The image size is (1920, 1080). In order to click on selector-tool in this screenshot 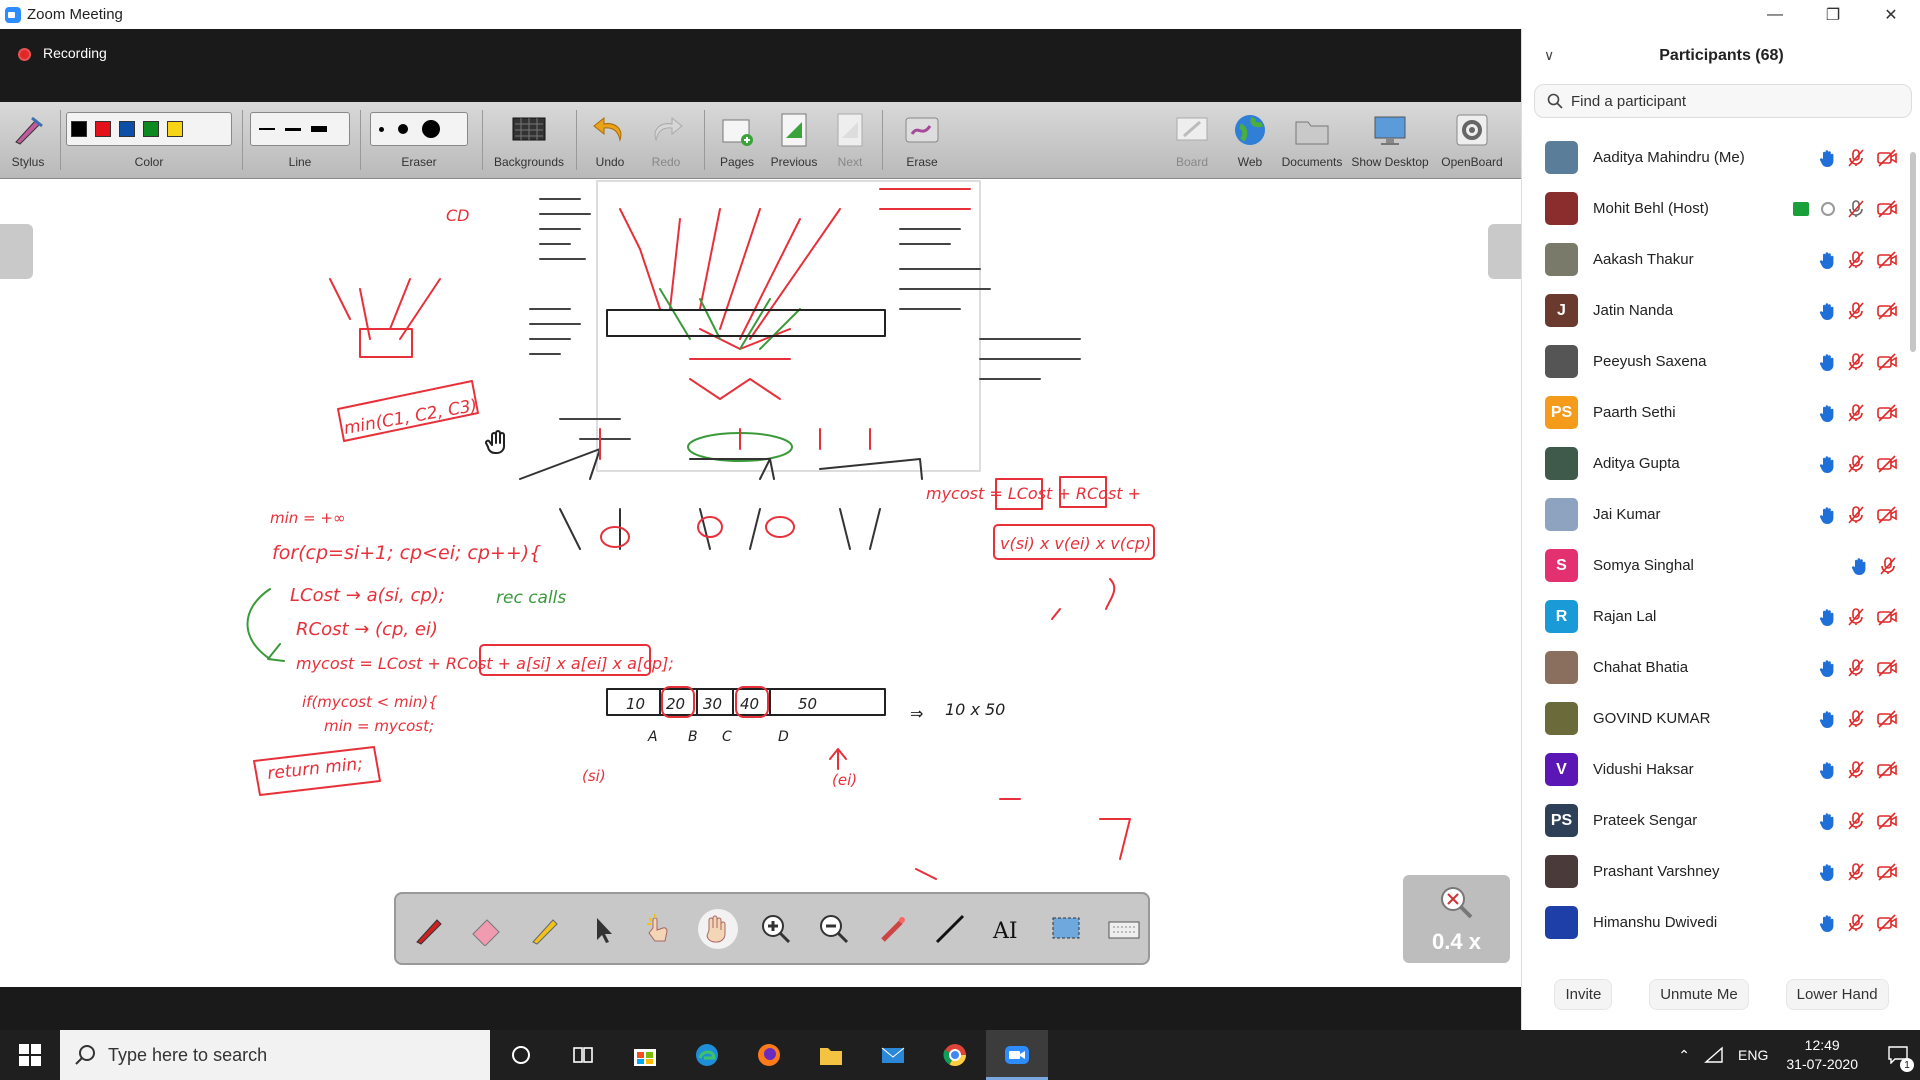, I will do `click(602, 929)`.